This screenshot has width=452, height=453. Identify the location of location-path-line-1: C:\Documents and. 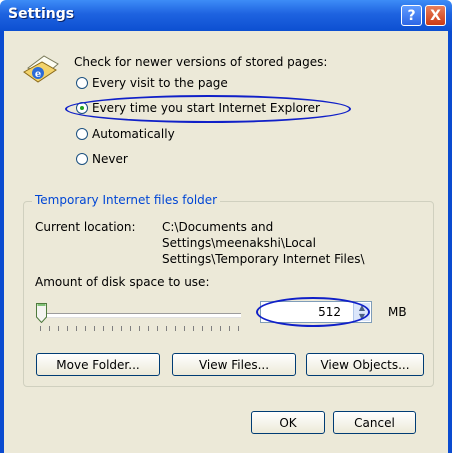
(218, 227).